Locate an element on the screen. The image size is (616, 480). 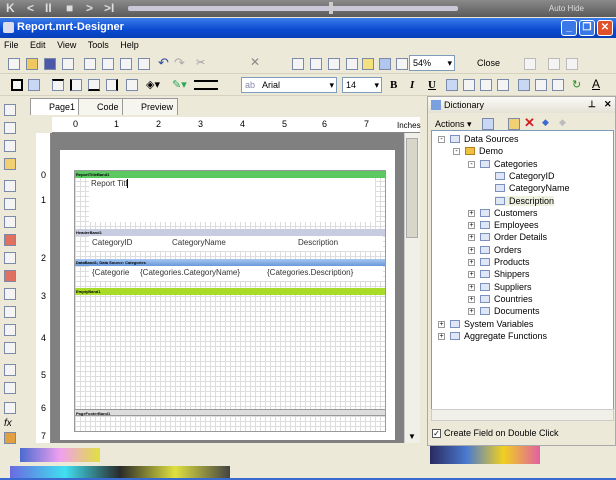
valign-middle-icon is located at coordinates (541, 85).